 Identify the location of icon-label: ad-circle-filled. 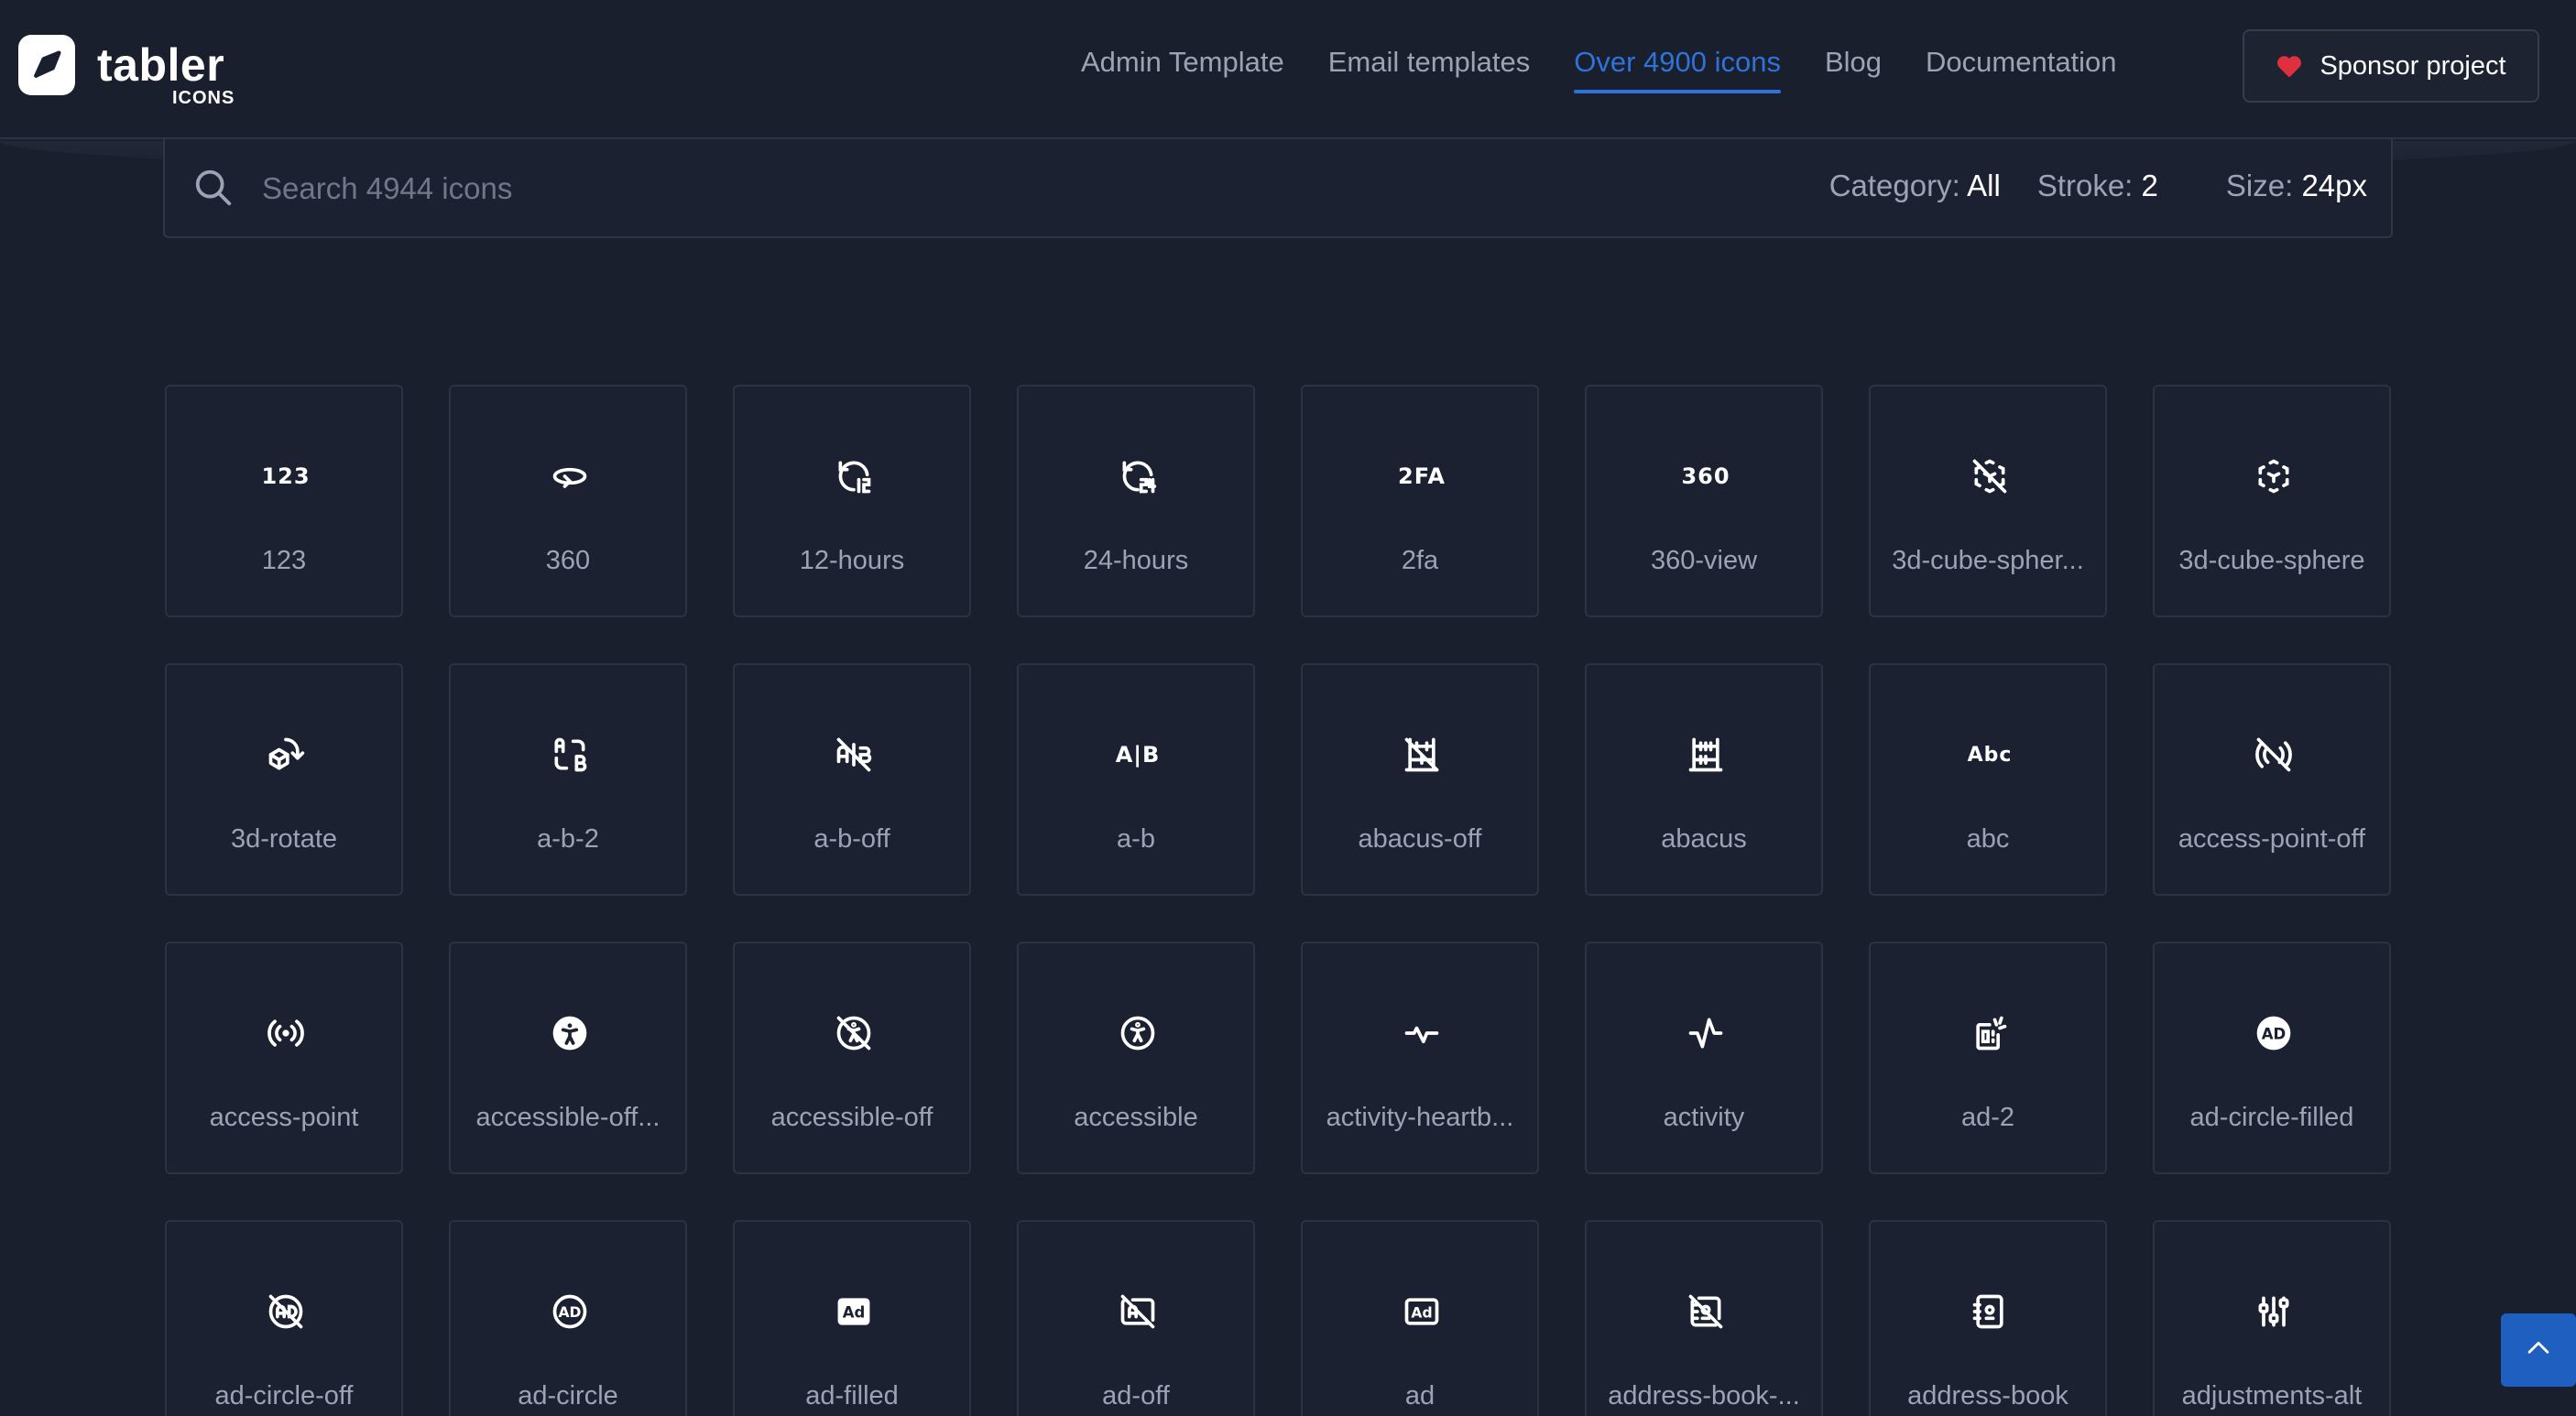
(2272, 1117).